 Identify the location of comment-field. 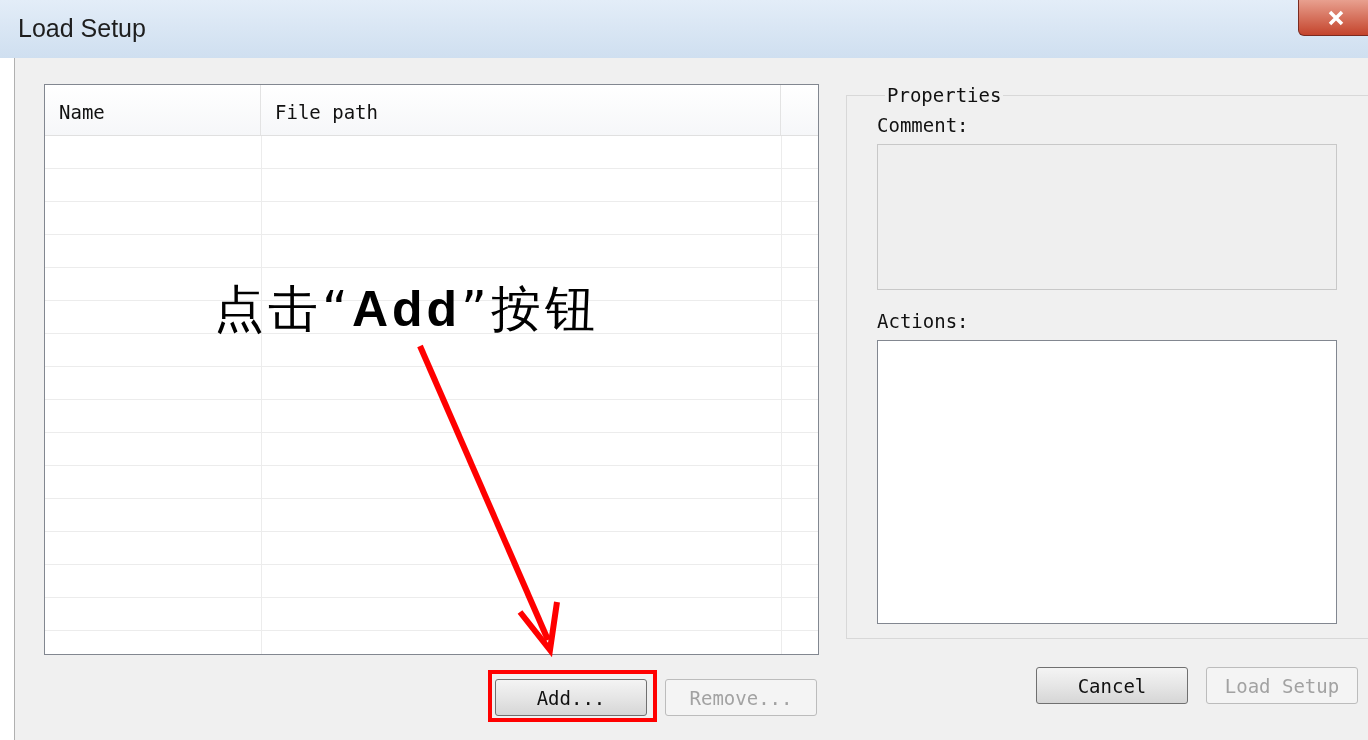
(1107, 217).